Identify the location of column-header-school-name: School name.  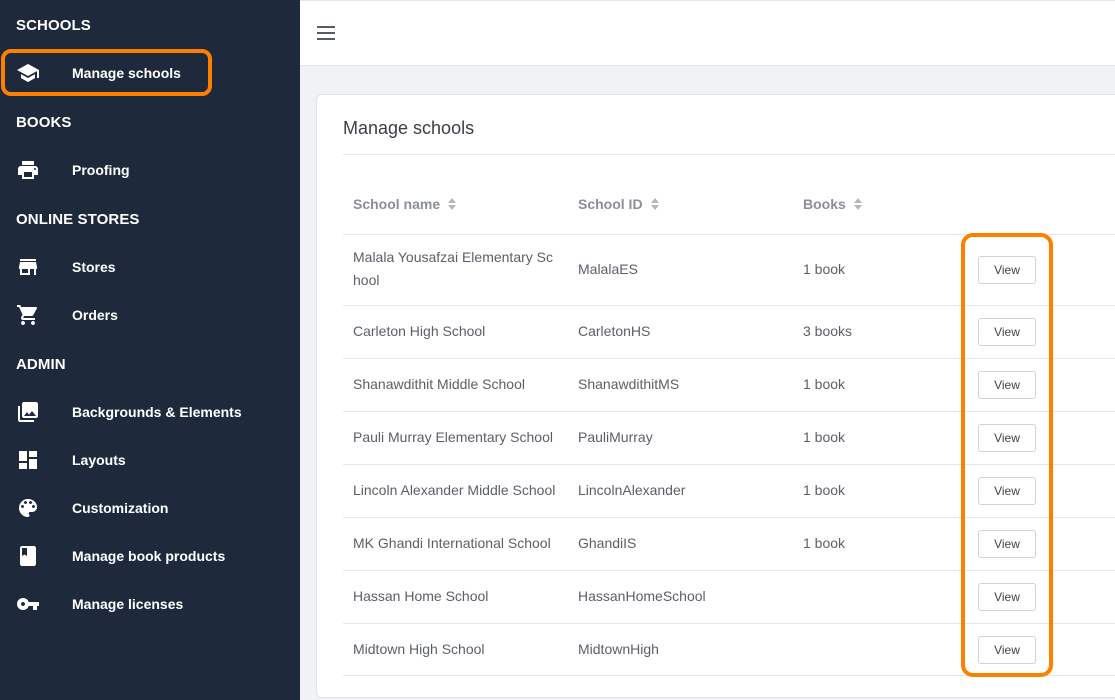
(405, 204).